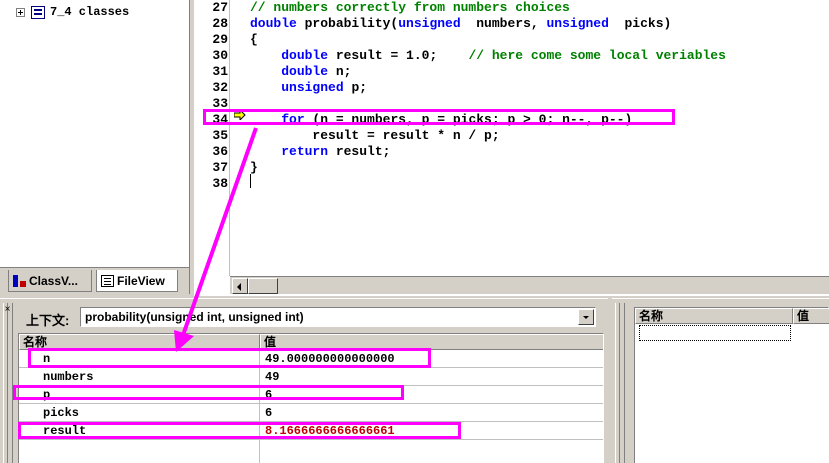 This screenshot has width=829, height=463. What do you see at coordinates (194, 317) in the screenshot?
I see `context-value: probability(unsigned int, unsigned int)` at bounding box center [194, 317].